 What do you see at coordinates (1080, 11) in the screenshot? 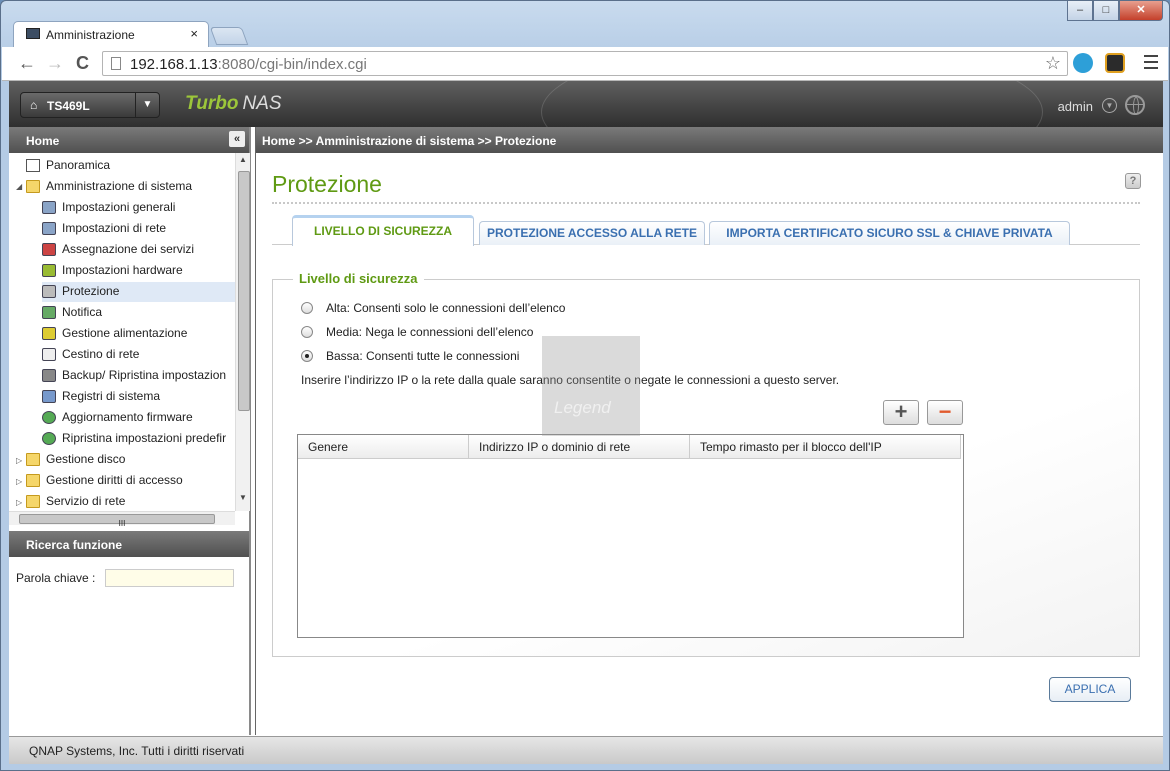
I see `minimize-button: –` at bounding box center [1080, 11].